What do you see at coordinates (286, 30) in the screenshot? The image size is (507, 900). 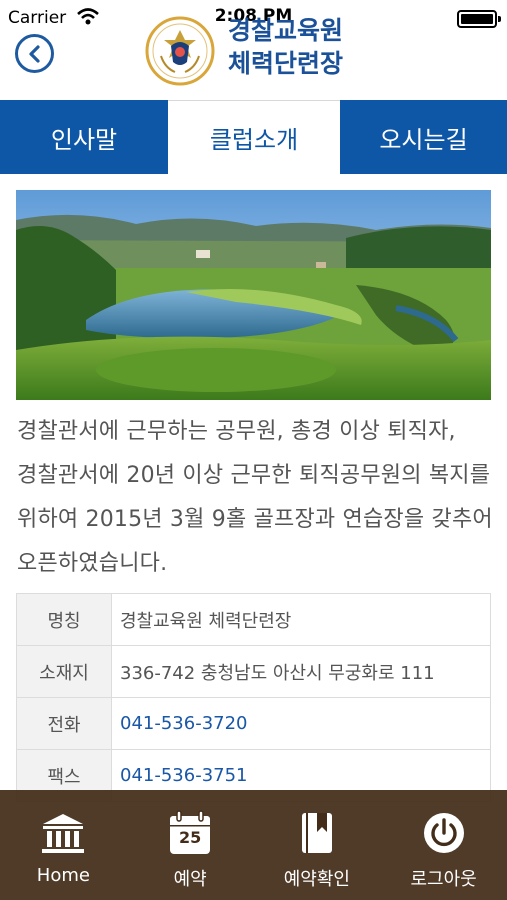 I see `app-title-line1: 경찰교육원` at bounding box center [286, 30].